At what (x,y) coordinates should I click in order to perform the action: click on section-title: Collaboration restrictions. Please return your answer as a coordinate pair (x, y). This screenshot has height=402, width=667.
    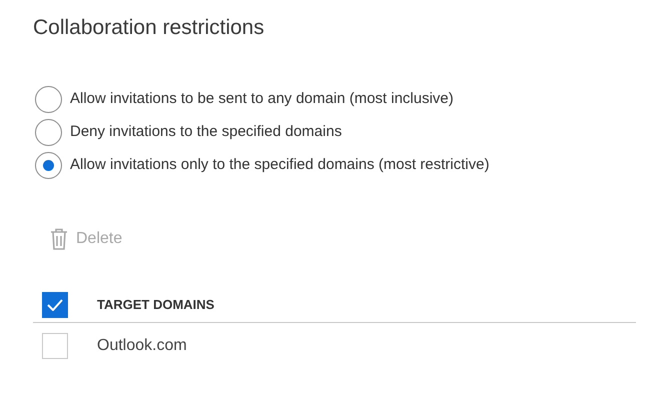
    Looking at the image, I should click on (149, 28).